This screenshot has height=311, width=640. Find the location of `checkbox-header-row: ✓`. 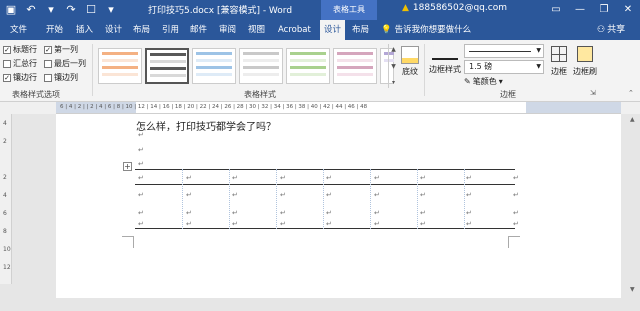

checkbox-header-row: ✓ is located at coordinates (7, 49).